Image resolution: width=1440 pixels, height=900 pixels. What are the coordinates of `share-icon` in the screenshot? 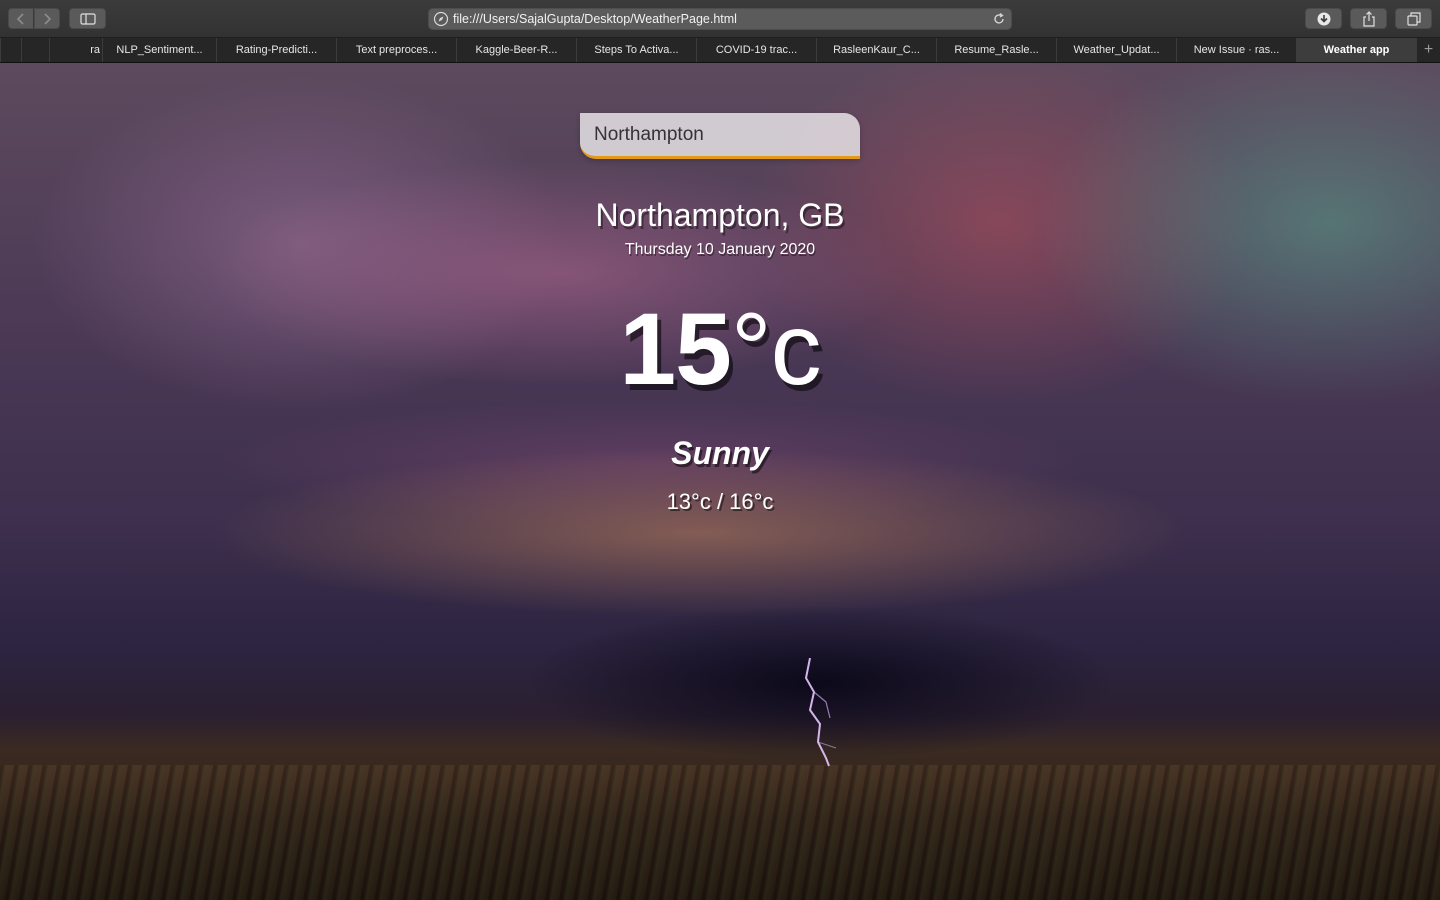 It's located at (1368, 18).